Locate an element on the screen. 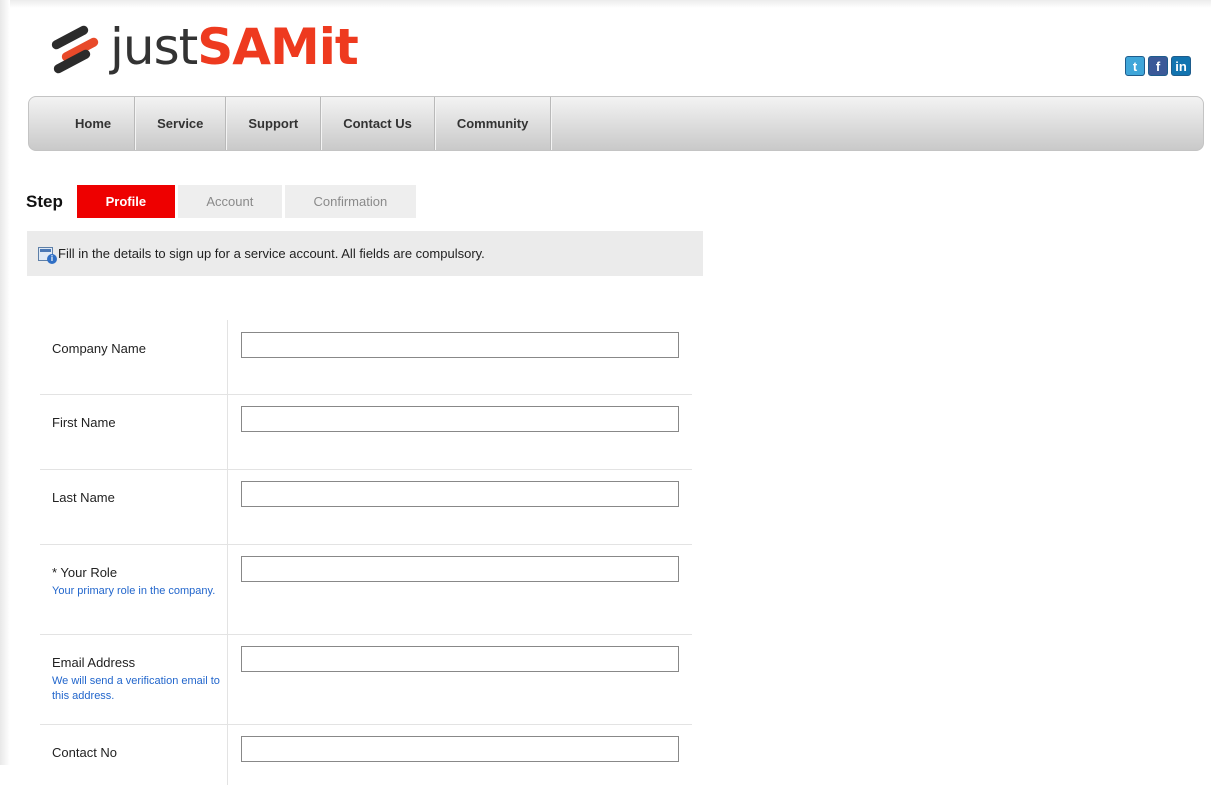 The image size is (1211, 785). contact-no-input is located at coordinates (460, 749).